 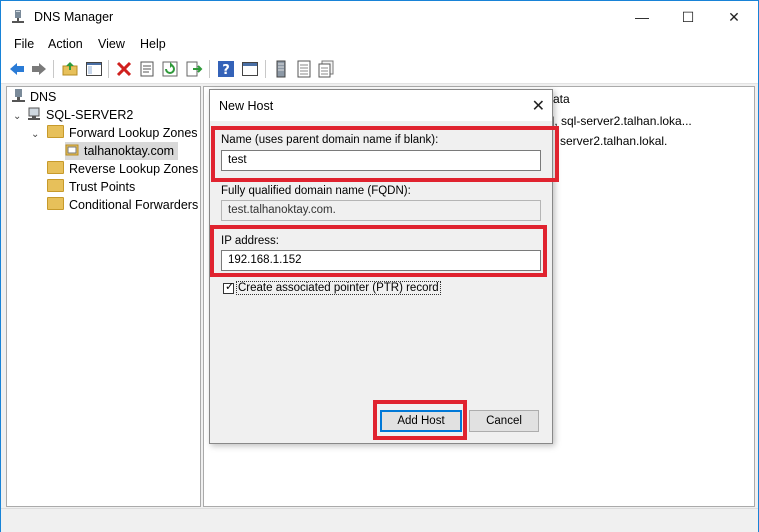 I want to click on tree-item-server: SQL-SERVER2, so click(x=80, y=115).